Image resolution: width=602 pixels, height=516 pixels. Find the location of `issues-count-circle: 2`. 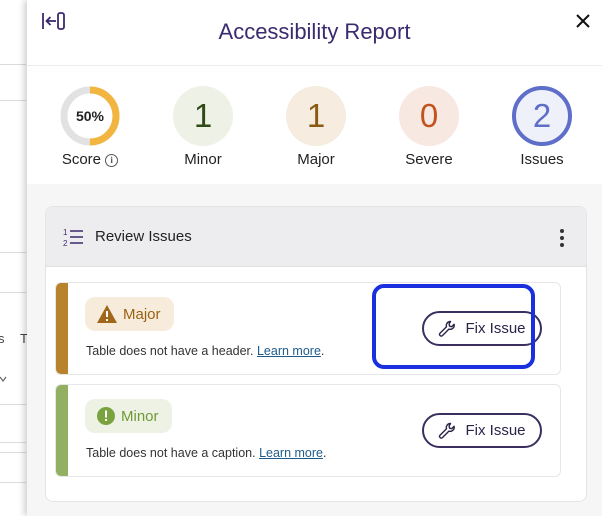

issues-count-circle: 2 is located at coordinates (542, 116).